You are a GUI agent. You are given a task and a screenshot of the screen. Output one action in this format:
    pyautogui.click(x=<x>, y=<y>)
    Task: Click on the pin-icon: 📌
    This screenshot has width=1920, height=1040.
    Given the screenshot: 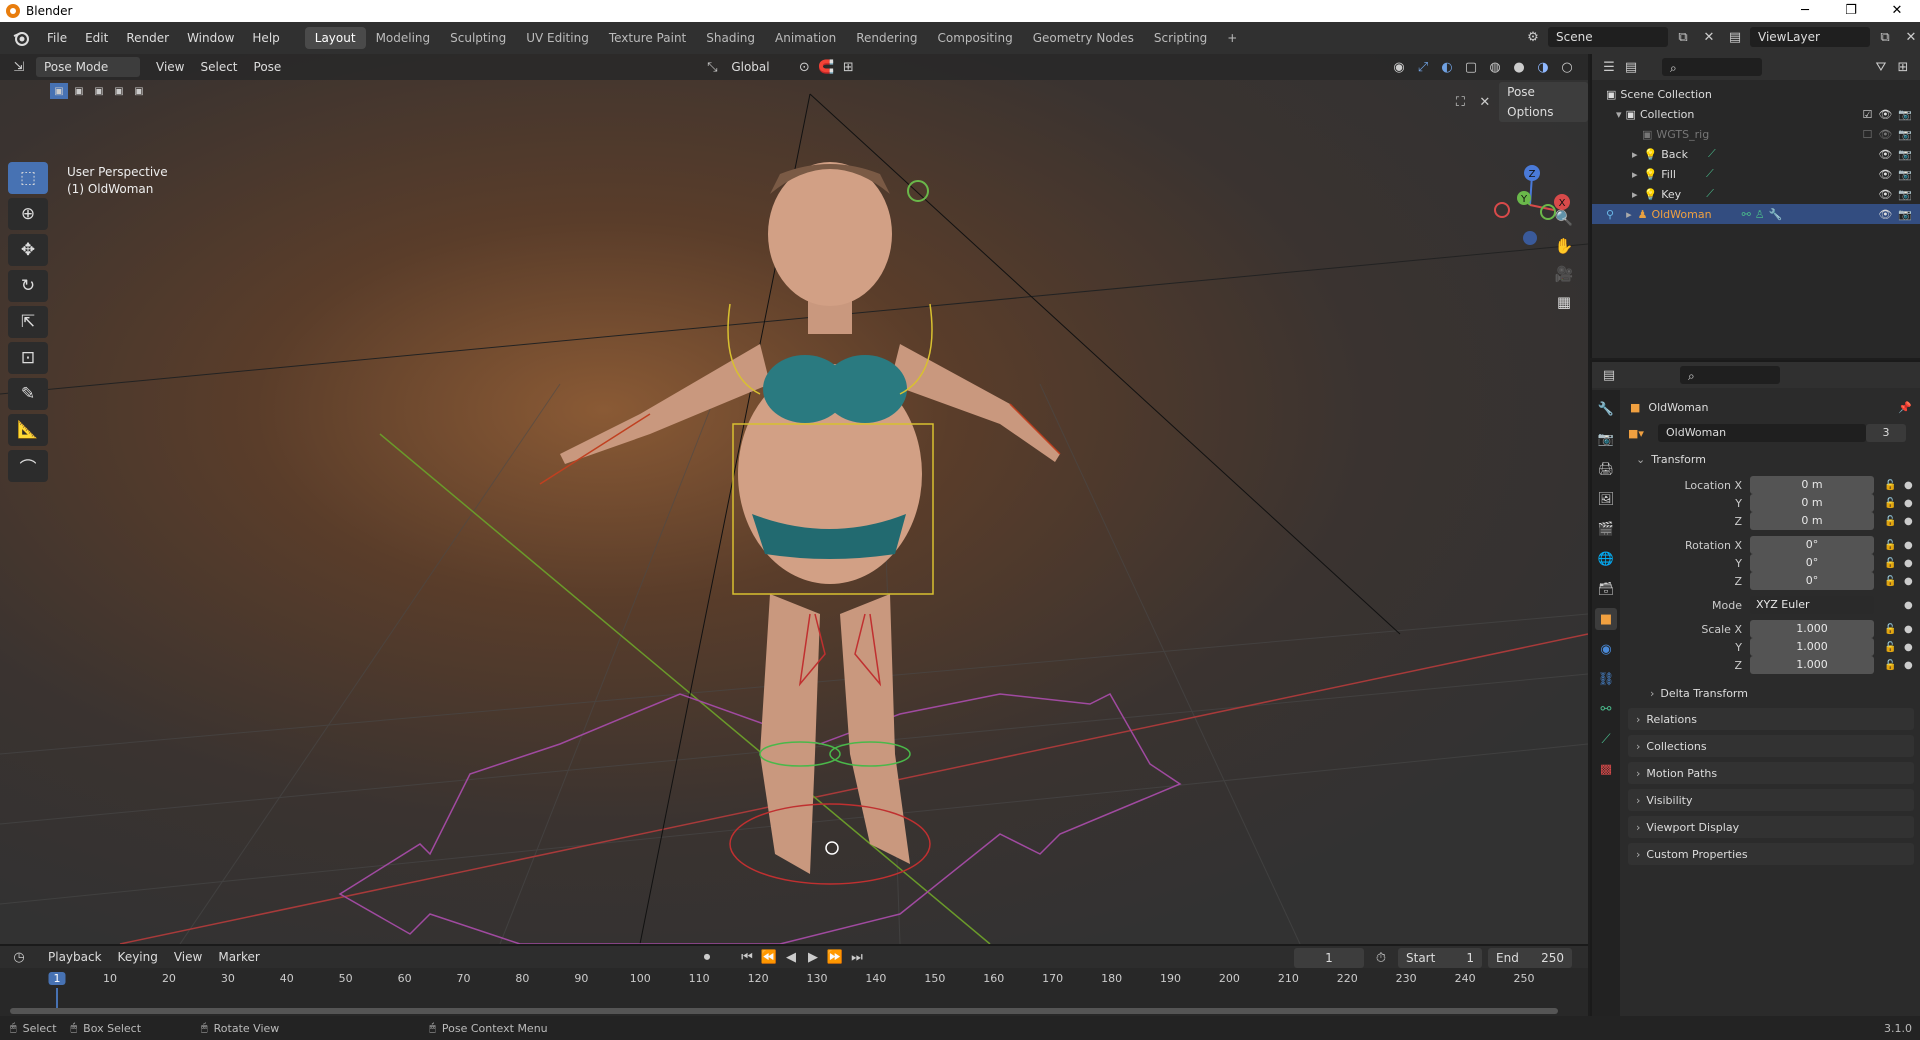 What is the action you would take?
    pyautogui.click(x=1905, y=407)
    